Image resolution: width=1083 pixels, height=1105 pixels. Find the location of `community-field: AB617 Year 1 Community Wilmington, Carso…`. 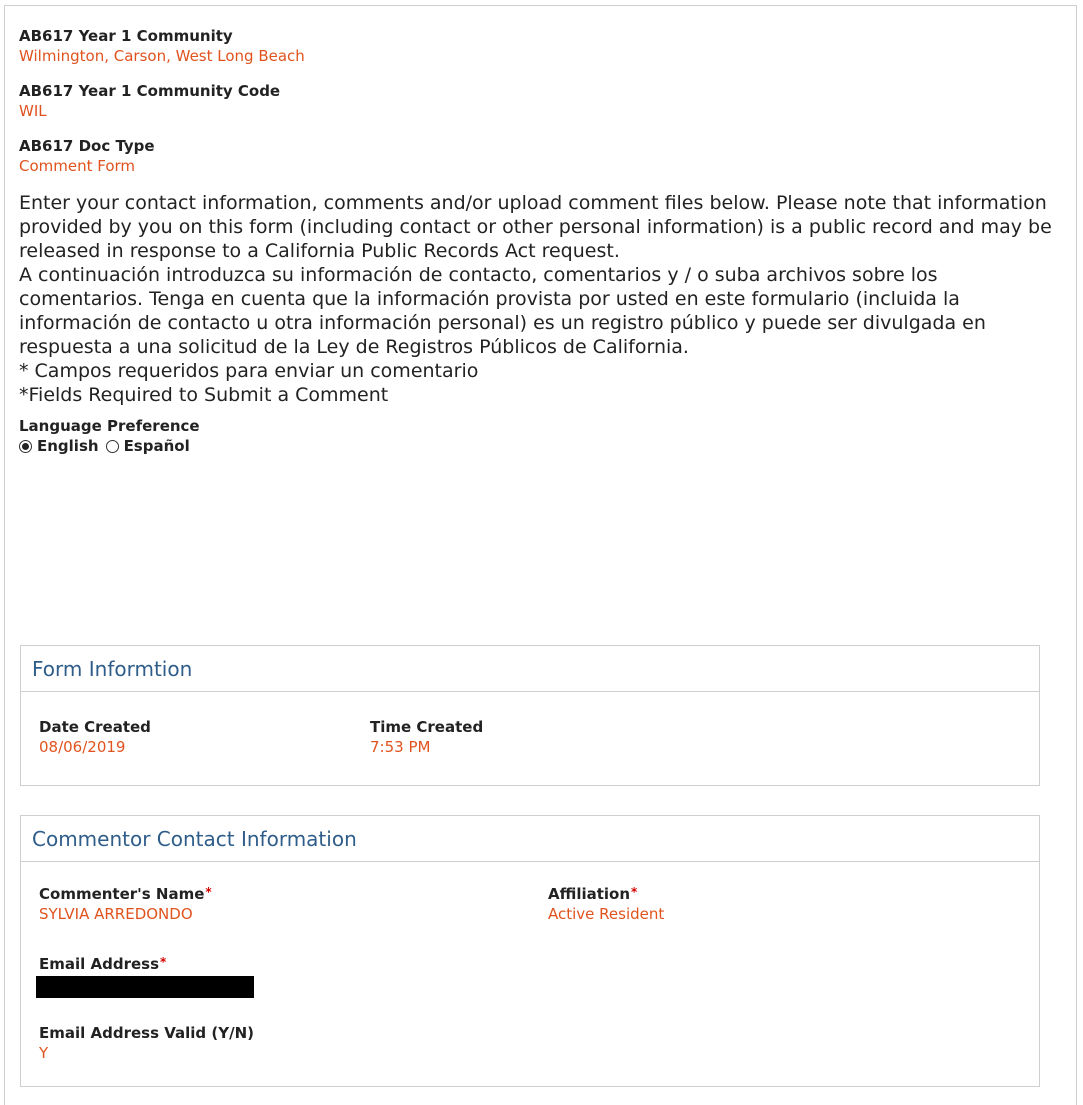

community-field: AB617 Year 1 Community Wilmington, Carso… is located at coordinates (539, 46).